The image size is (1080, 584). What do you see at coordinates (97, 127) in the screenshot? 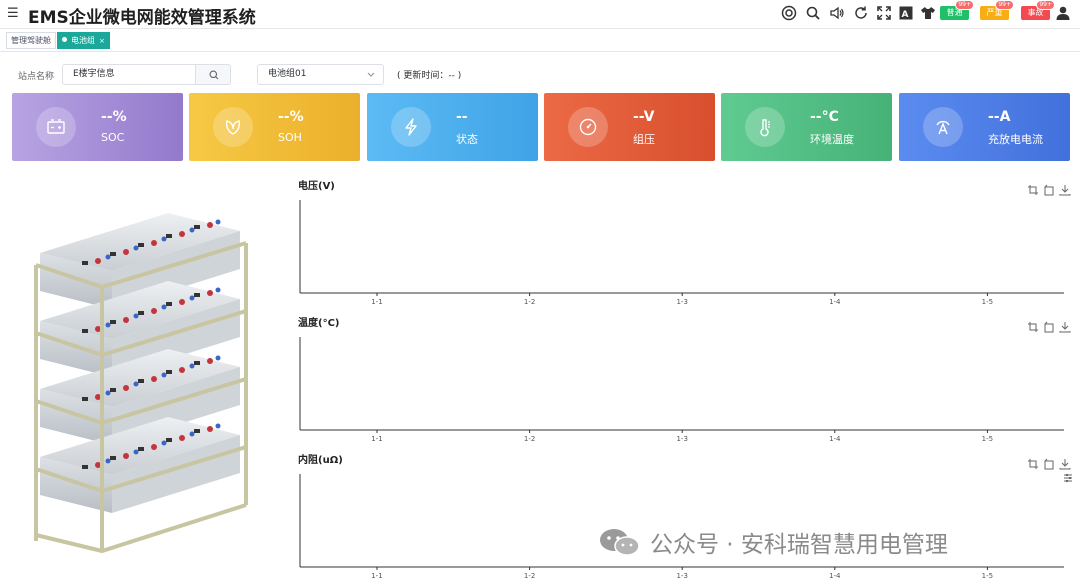
I see `soc-card: --% SOC` at bounding box center [97, 127].